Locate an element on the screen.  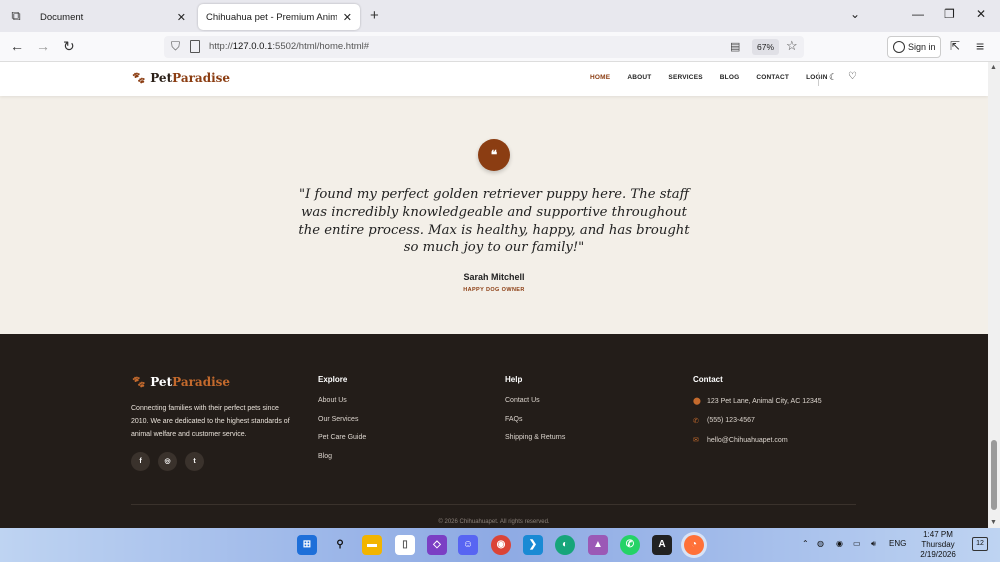
footer-heading: Explore is located at coordinates (333, 379).